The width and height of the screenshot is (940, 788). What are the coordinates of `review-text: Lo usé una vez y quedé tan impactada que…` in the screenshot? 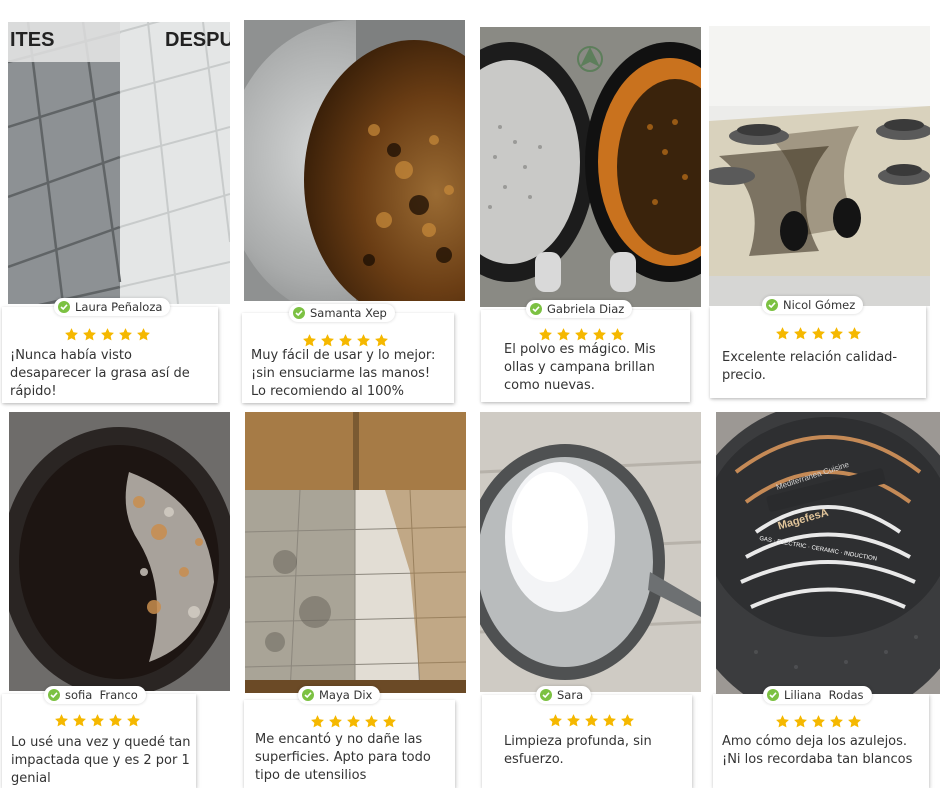 It's located at (101, 760).